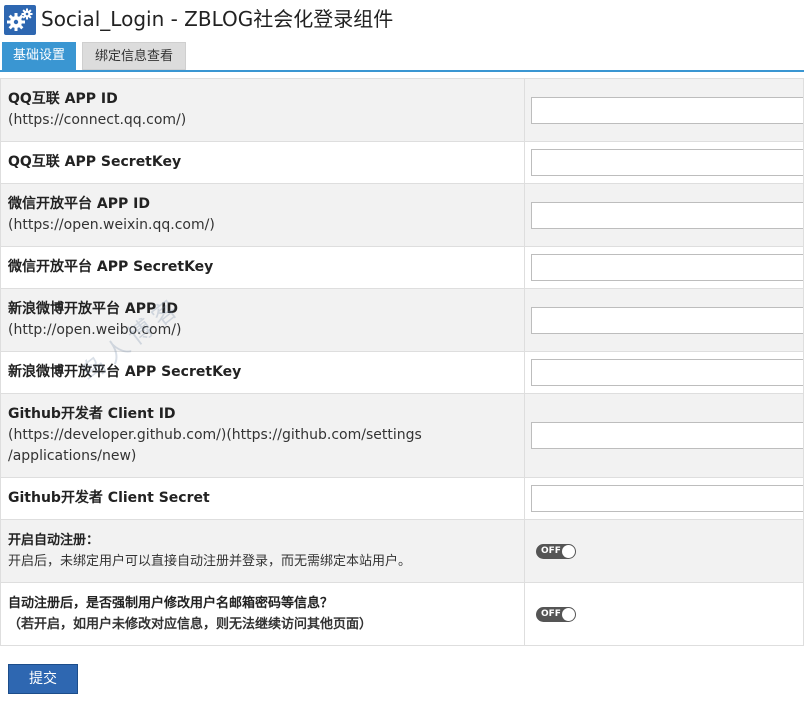 The image size is (804, 707). What do you see at coordinates (39, 56) in the screenshot?
I see `tab-basic-settings: 基础设置` at bounding box center [39, 56].